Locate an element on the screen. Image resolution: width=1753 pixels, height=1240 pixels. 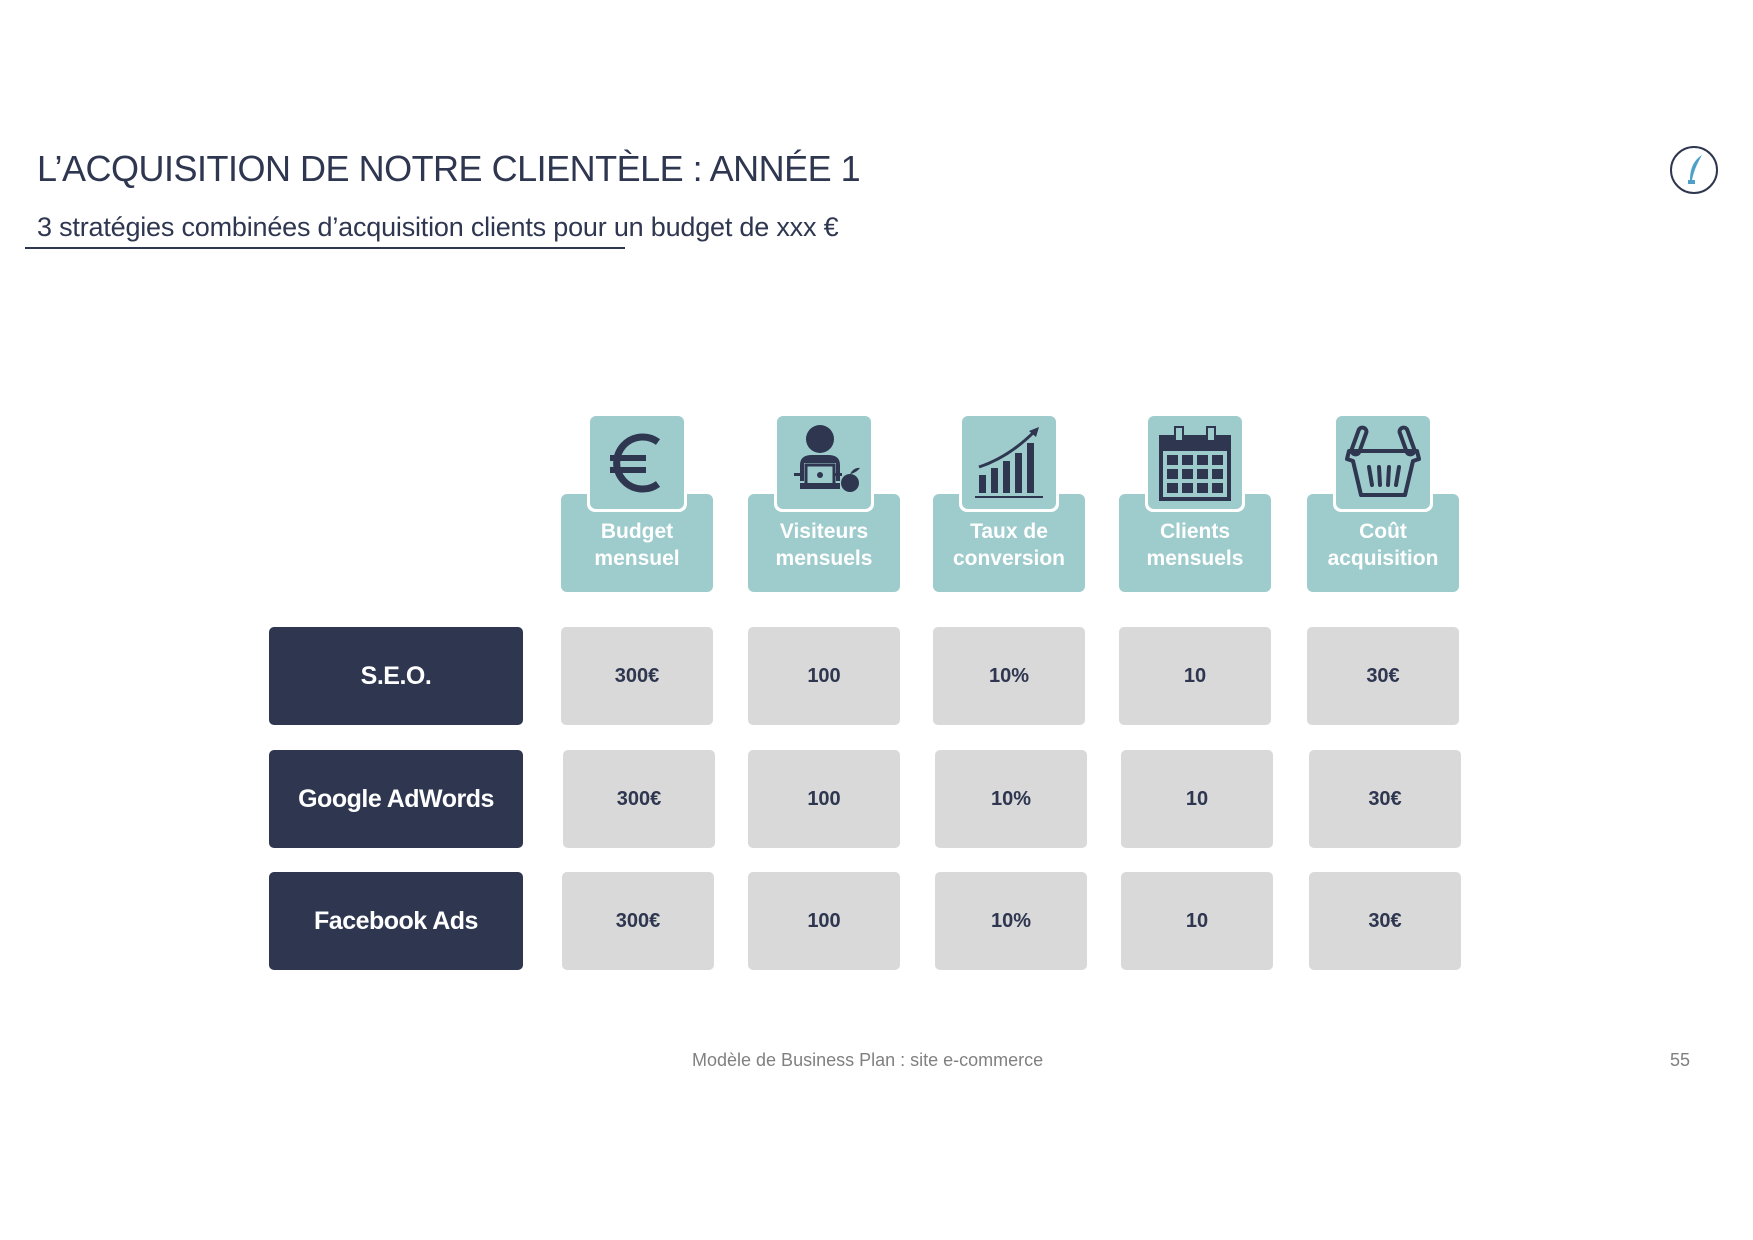
row-label-facebook-ads: Facebook Ads is located at coordinates (396, 921).